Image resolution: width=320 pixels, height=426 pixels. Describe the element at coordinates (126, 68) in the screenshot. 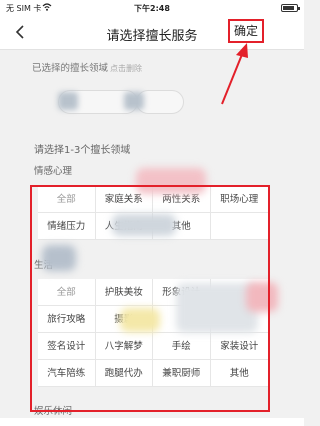

I see `delete-hint: 点击删除` at that location.